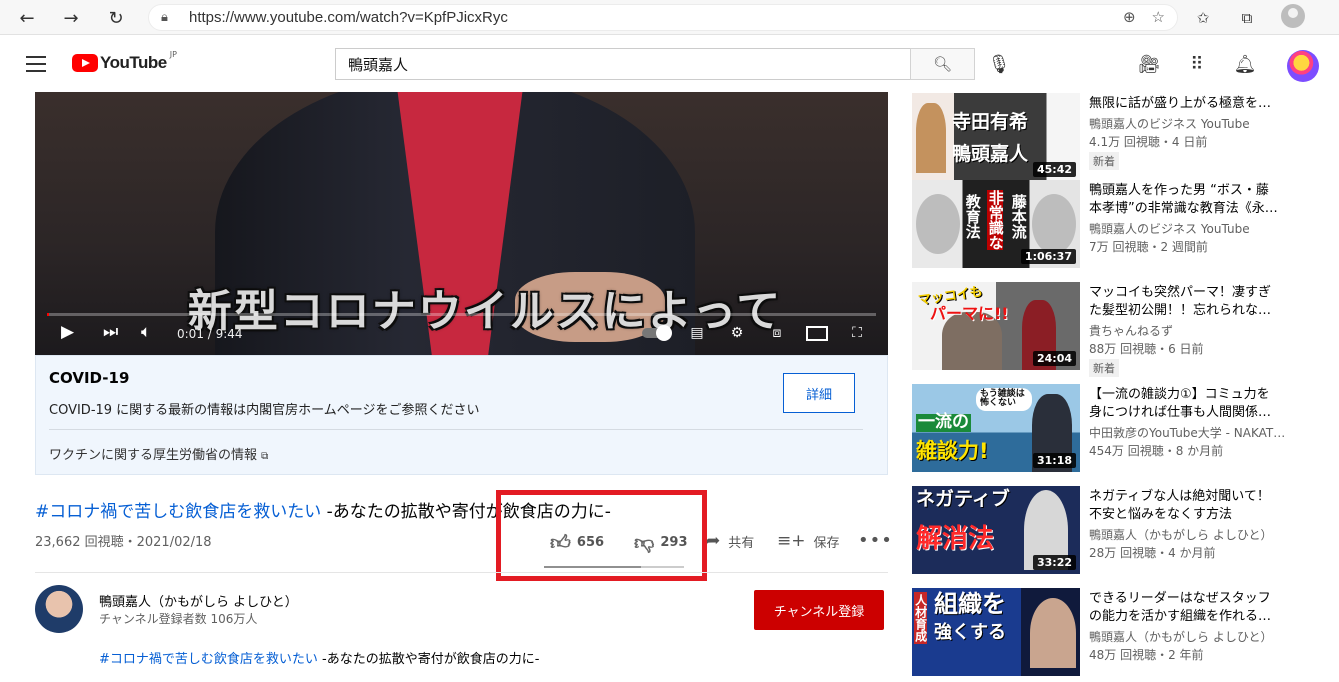  What do you see at coordinates (36, 64) in the screenshot?
I see `menu-icon` at bounding box center [36, 64].